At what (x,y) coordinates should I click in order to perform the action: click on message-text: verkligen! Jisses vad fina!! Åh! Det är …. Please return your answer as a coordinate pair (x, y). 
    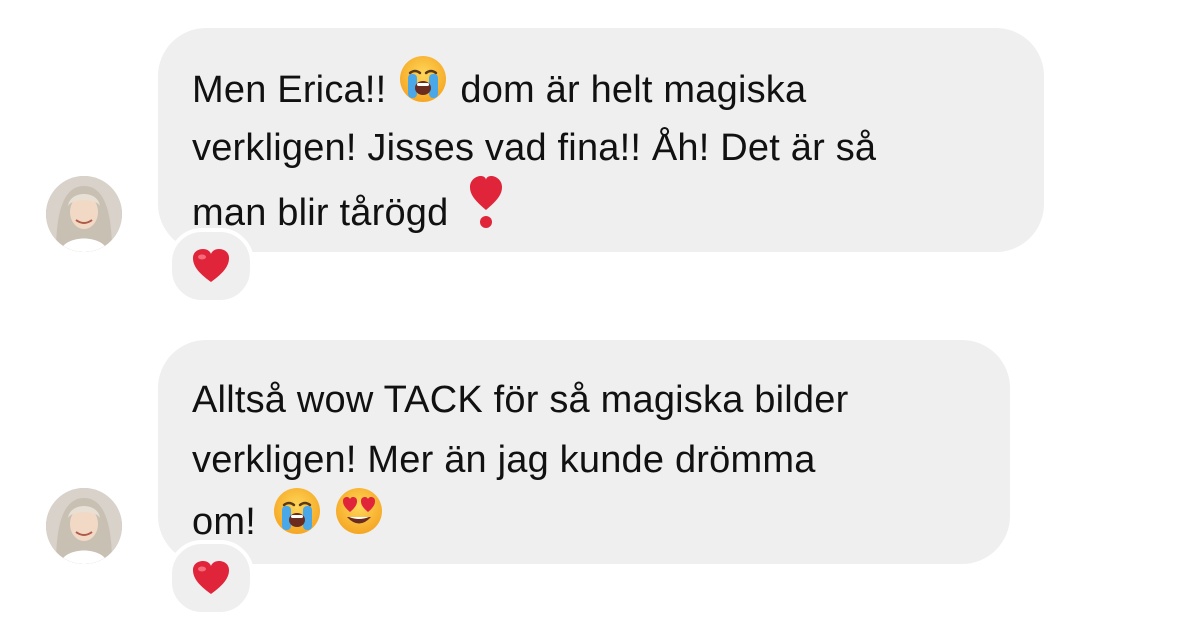
    Looking at the image, I should click on (534, 148).